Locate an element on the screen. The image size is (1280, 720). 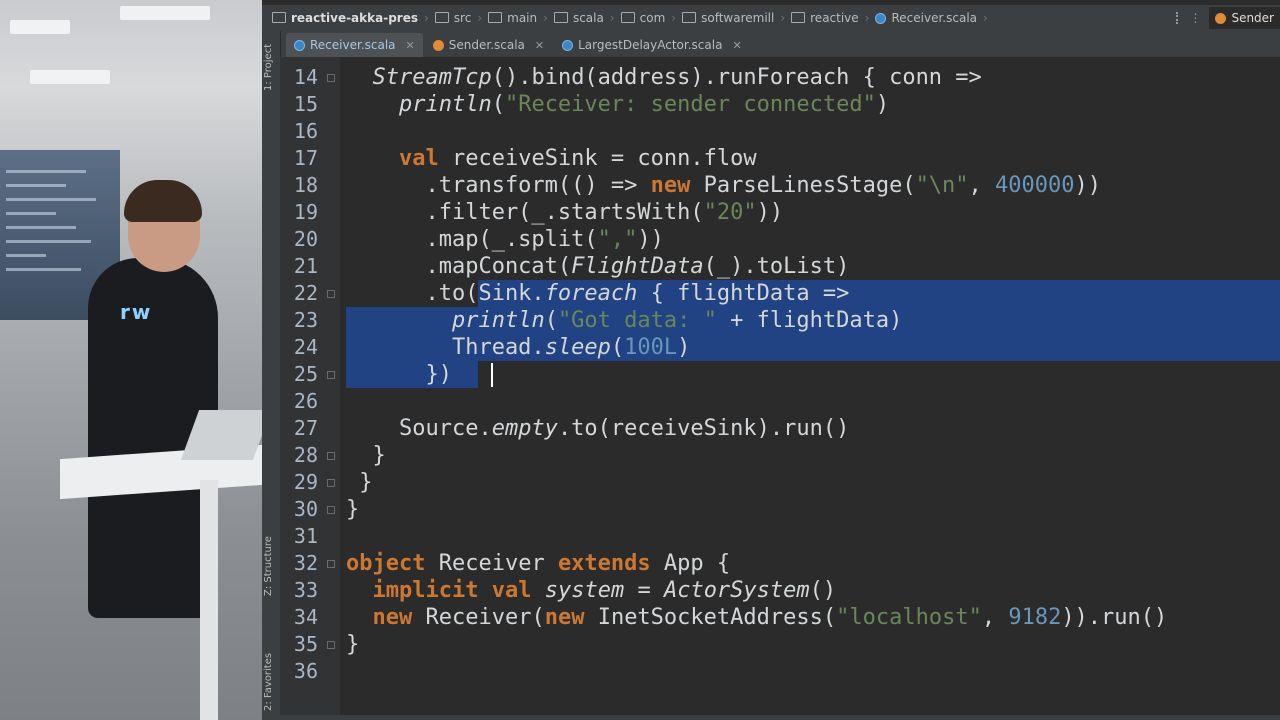
tab-largest-delay-actor: LargestDelayActor.scala ✕ is located at coordinates (652, 45).